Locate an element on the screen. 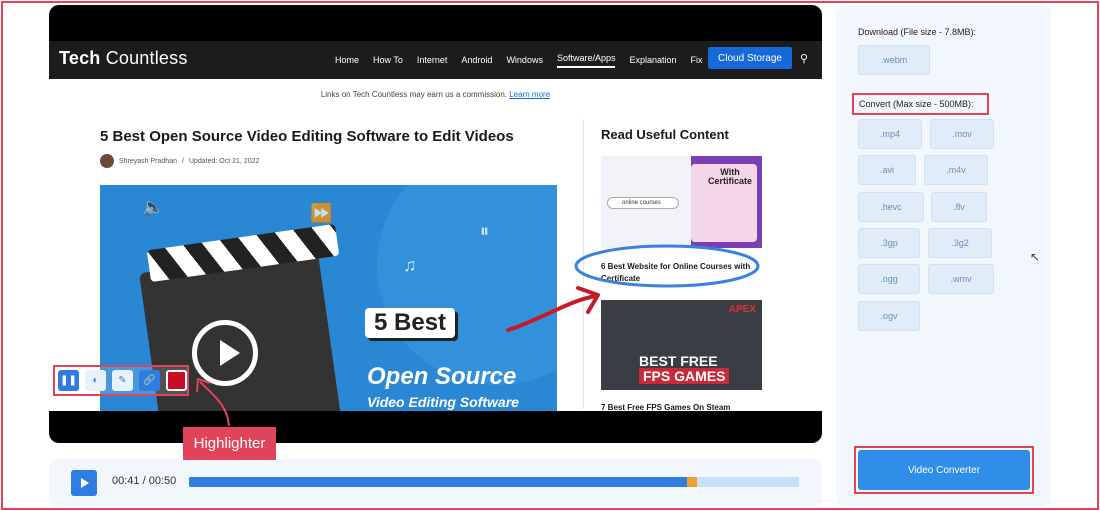 This screenshot has height=511, width=1100. highlighter-toolbar: ❚❚ ◐ ✎ 🔗 is located at coordinates (121, 380).